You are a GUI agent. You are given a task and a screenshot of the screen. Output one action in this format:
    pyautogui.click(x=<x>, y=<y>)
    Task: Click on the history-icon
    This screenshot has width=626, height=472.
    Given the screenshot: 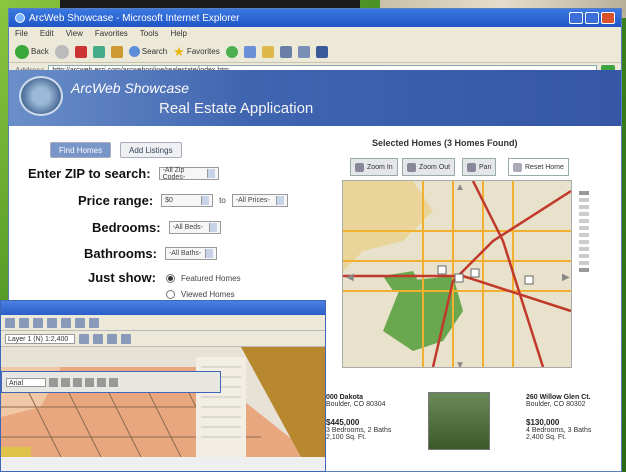 What is the action you would take?
    pyautogui.click(x=249, y=51)
    